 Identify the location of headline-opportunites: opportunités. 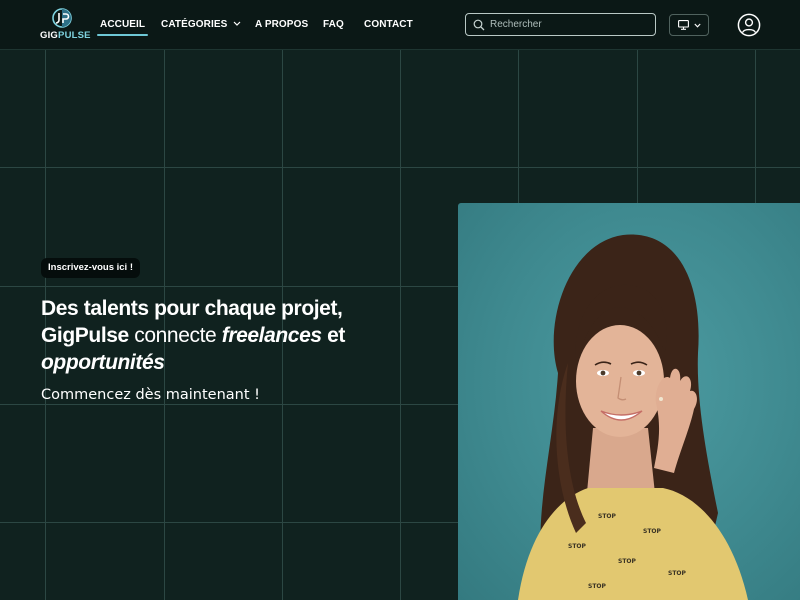
(103, 362).